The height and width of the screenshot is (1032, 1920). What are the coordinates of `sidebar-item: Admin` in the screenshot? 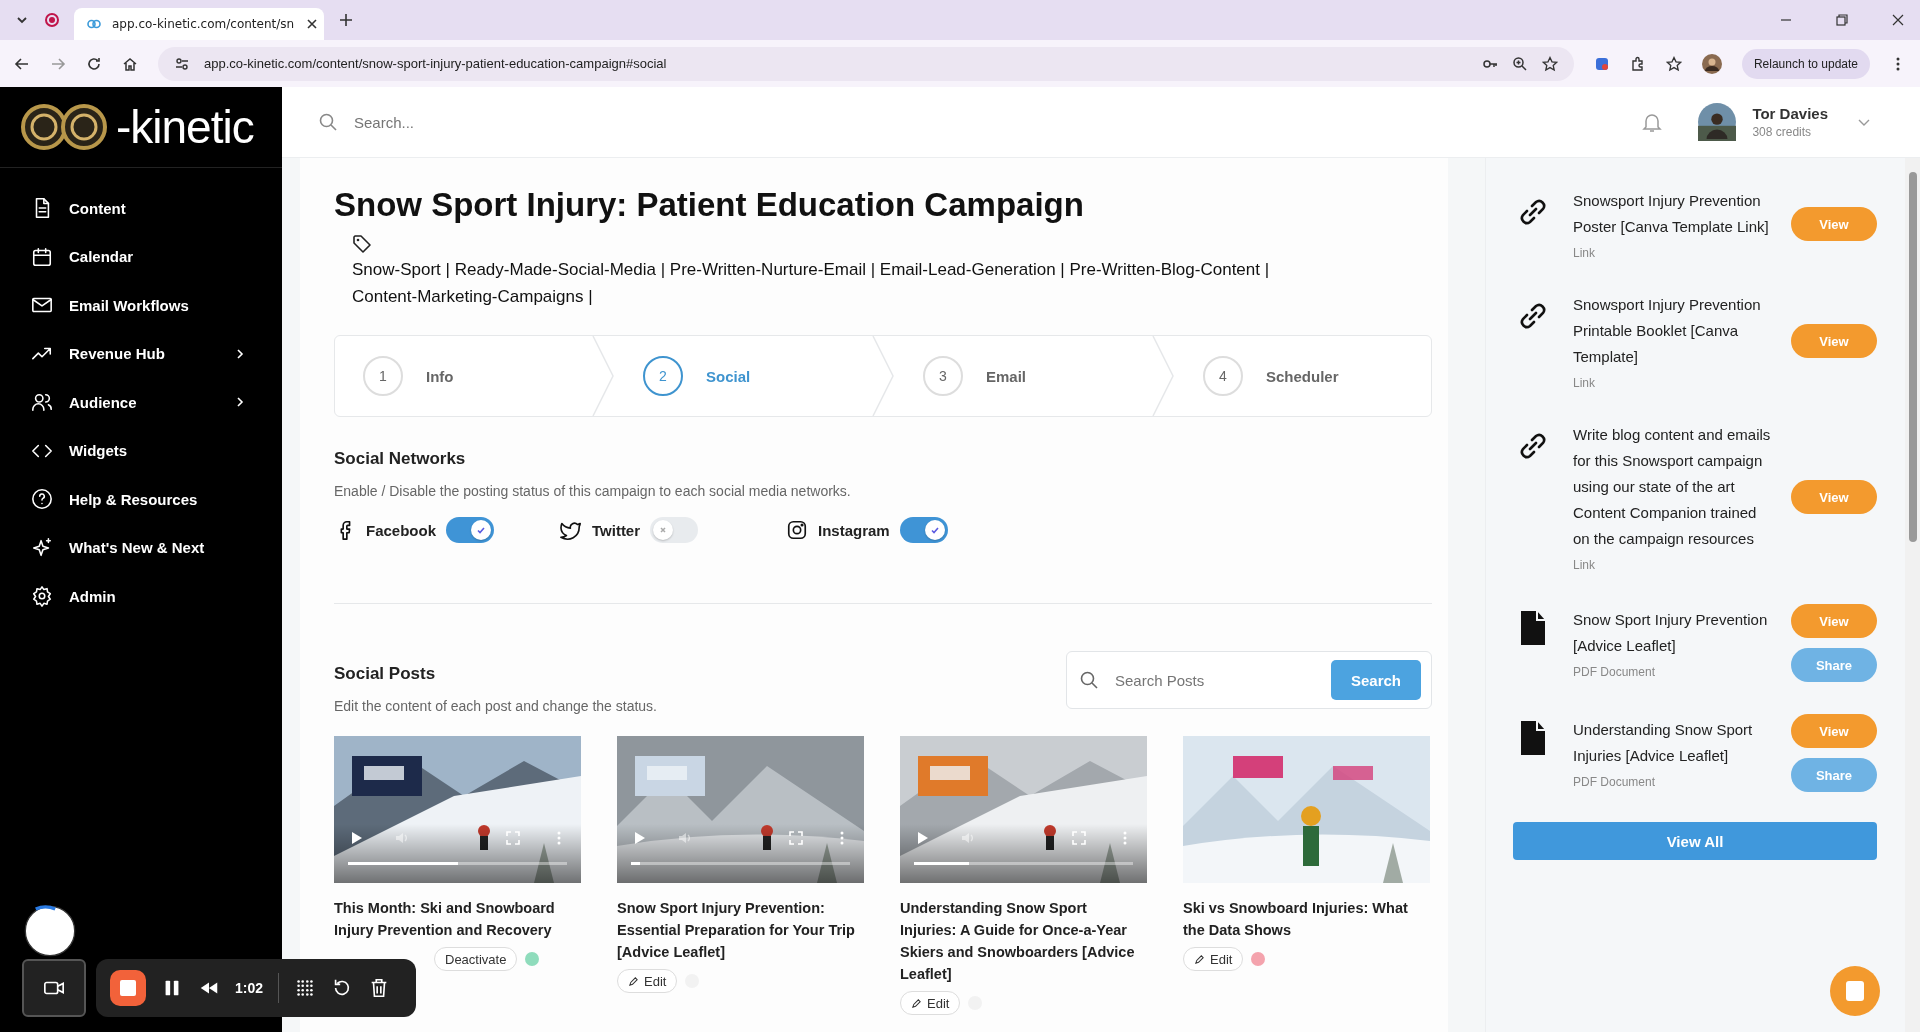 It's located at (141, 596).